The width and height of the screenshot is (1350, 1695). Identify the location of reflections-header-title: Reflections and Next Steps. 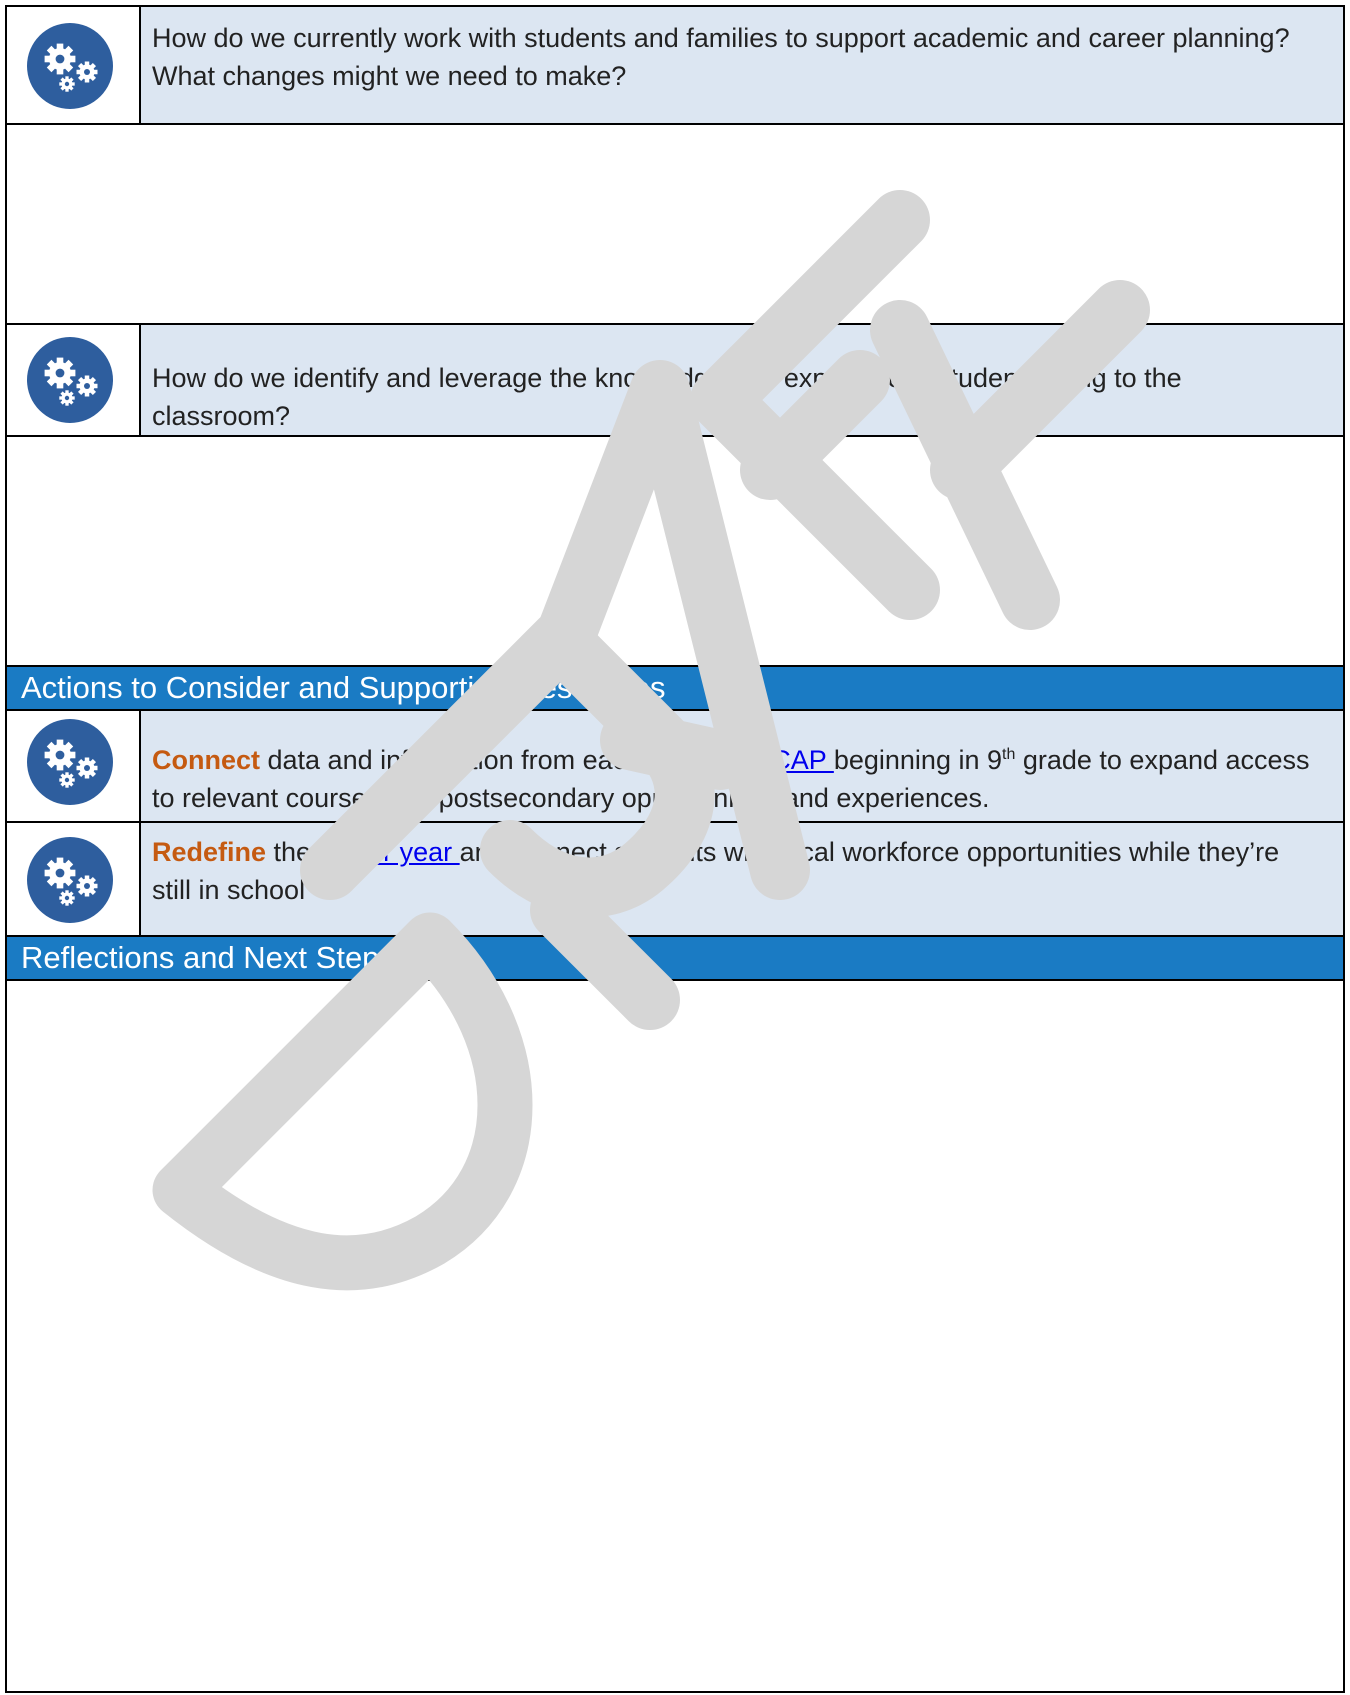
(208, 957).